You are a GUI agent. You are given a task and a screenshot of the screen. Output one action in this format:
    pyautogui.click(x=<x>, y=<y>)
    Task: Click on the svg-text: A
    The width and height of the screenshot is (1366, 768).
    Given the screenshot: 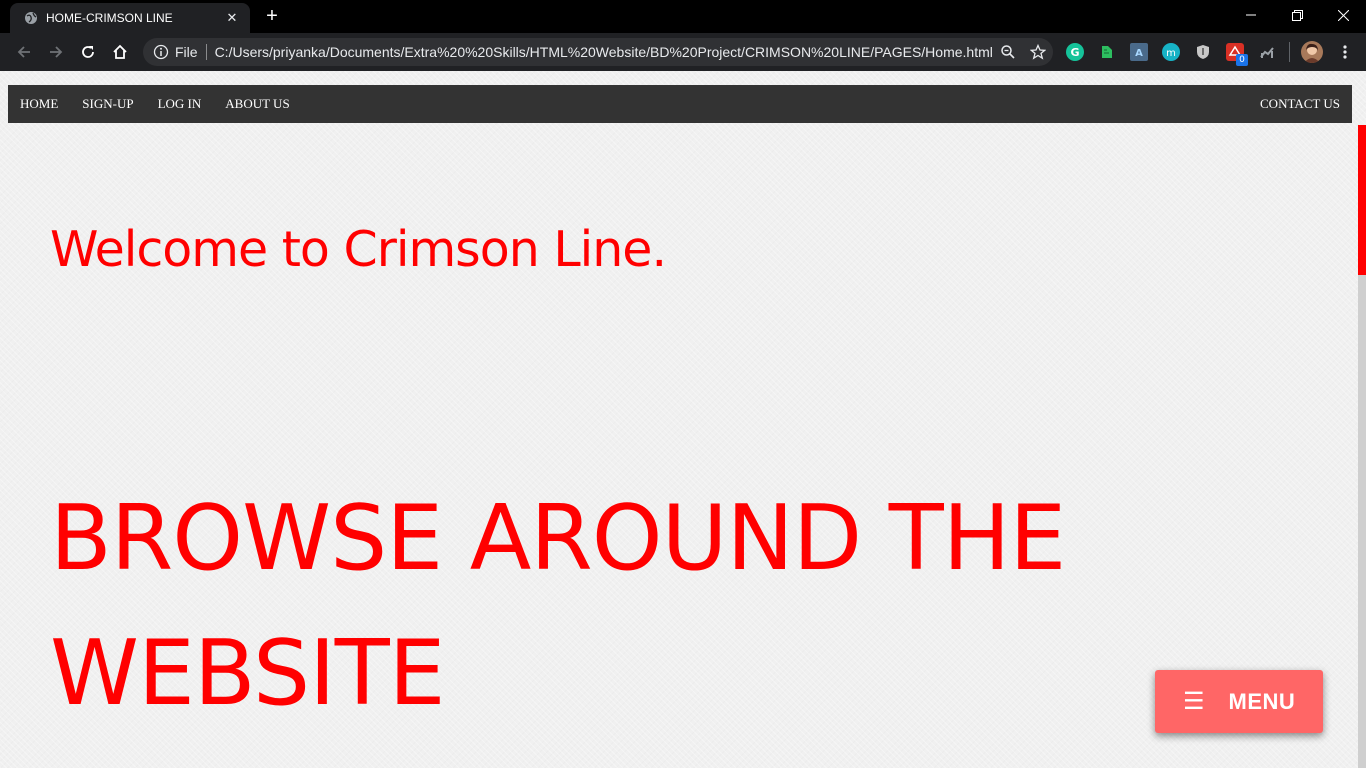 What is the action you would take?
    pyautogui.click(x=1139, y=53)
    